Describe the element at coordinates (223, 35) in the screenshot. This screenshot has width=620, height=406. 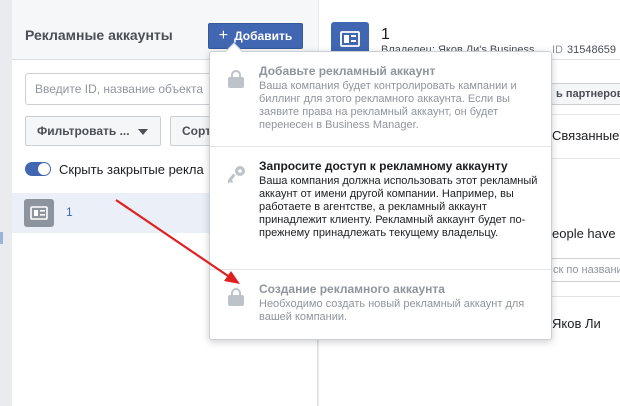
I see `plus-icon: +` at that location.